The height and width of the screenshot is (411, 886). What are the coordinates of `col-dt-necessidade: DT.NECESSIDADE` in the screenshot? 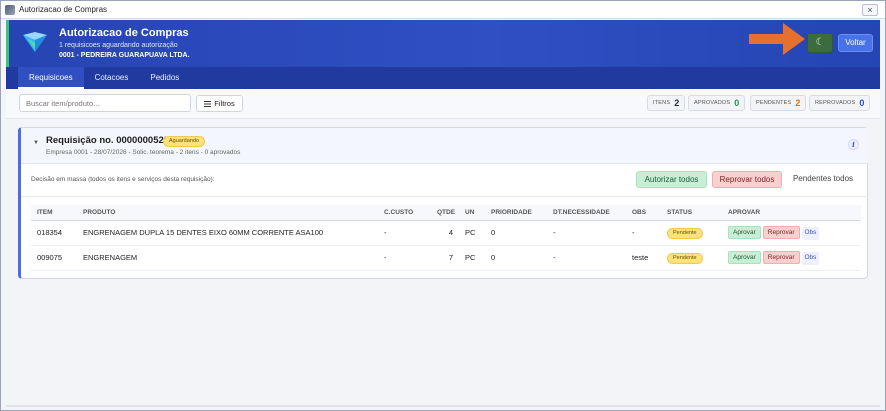 It's located at (586, 213).